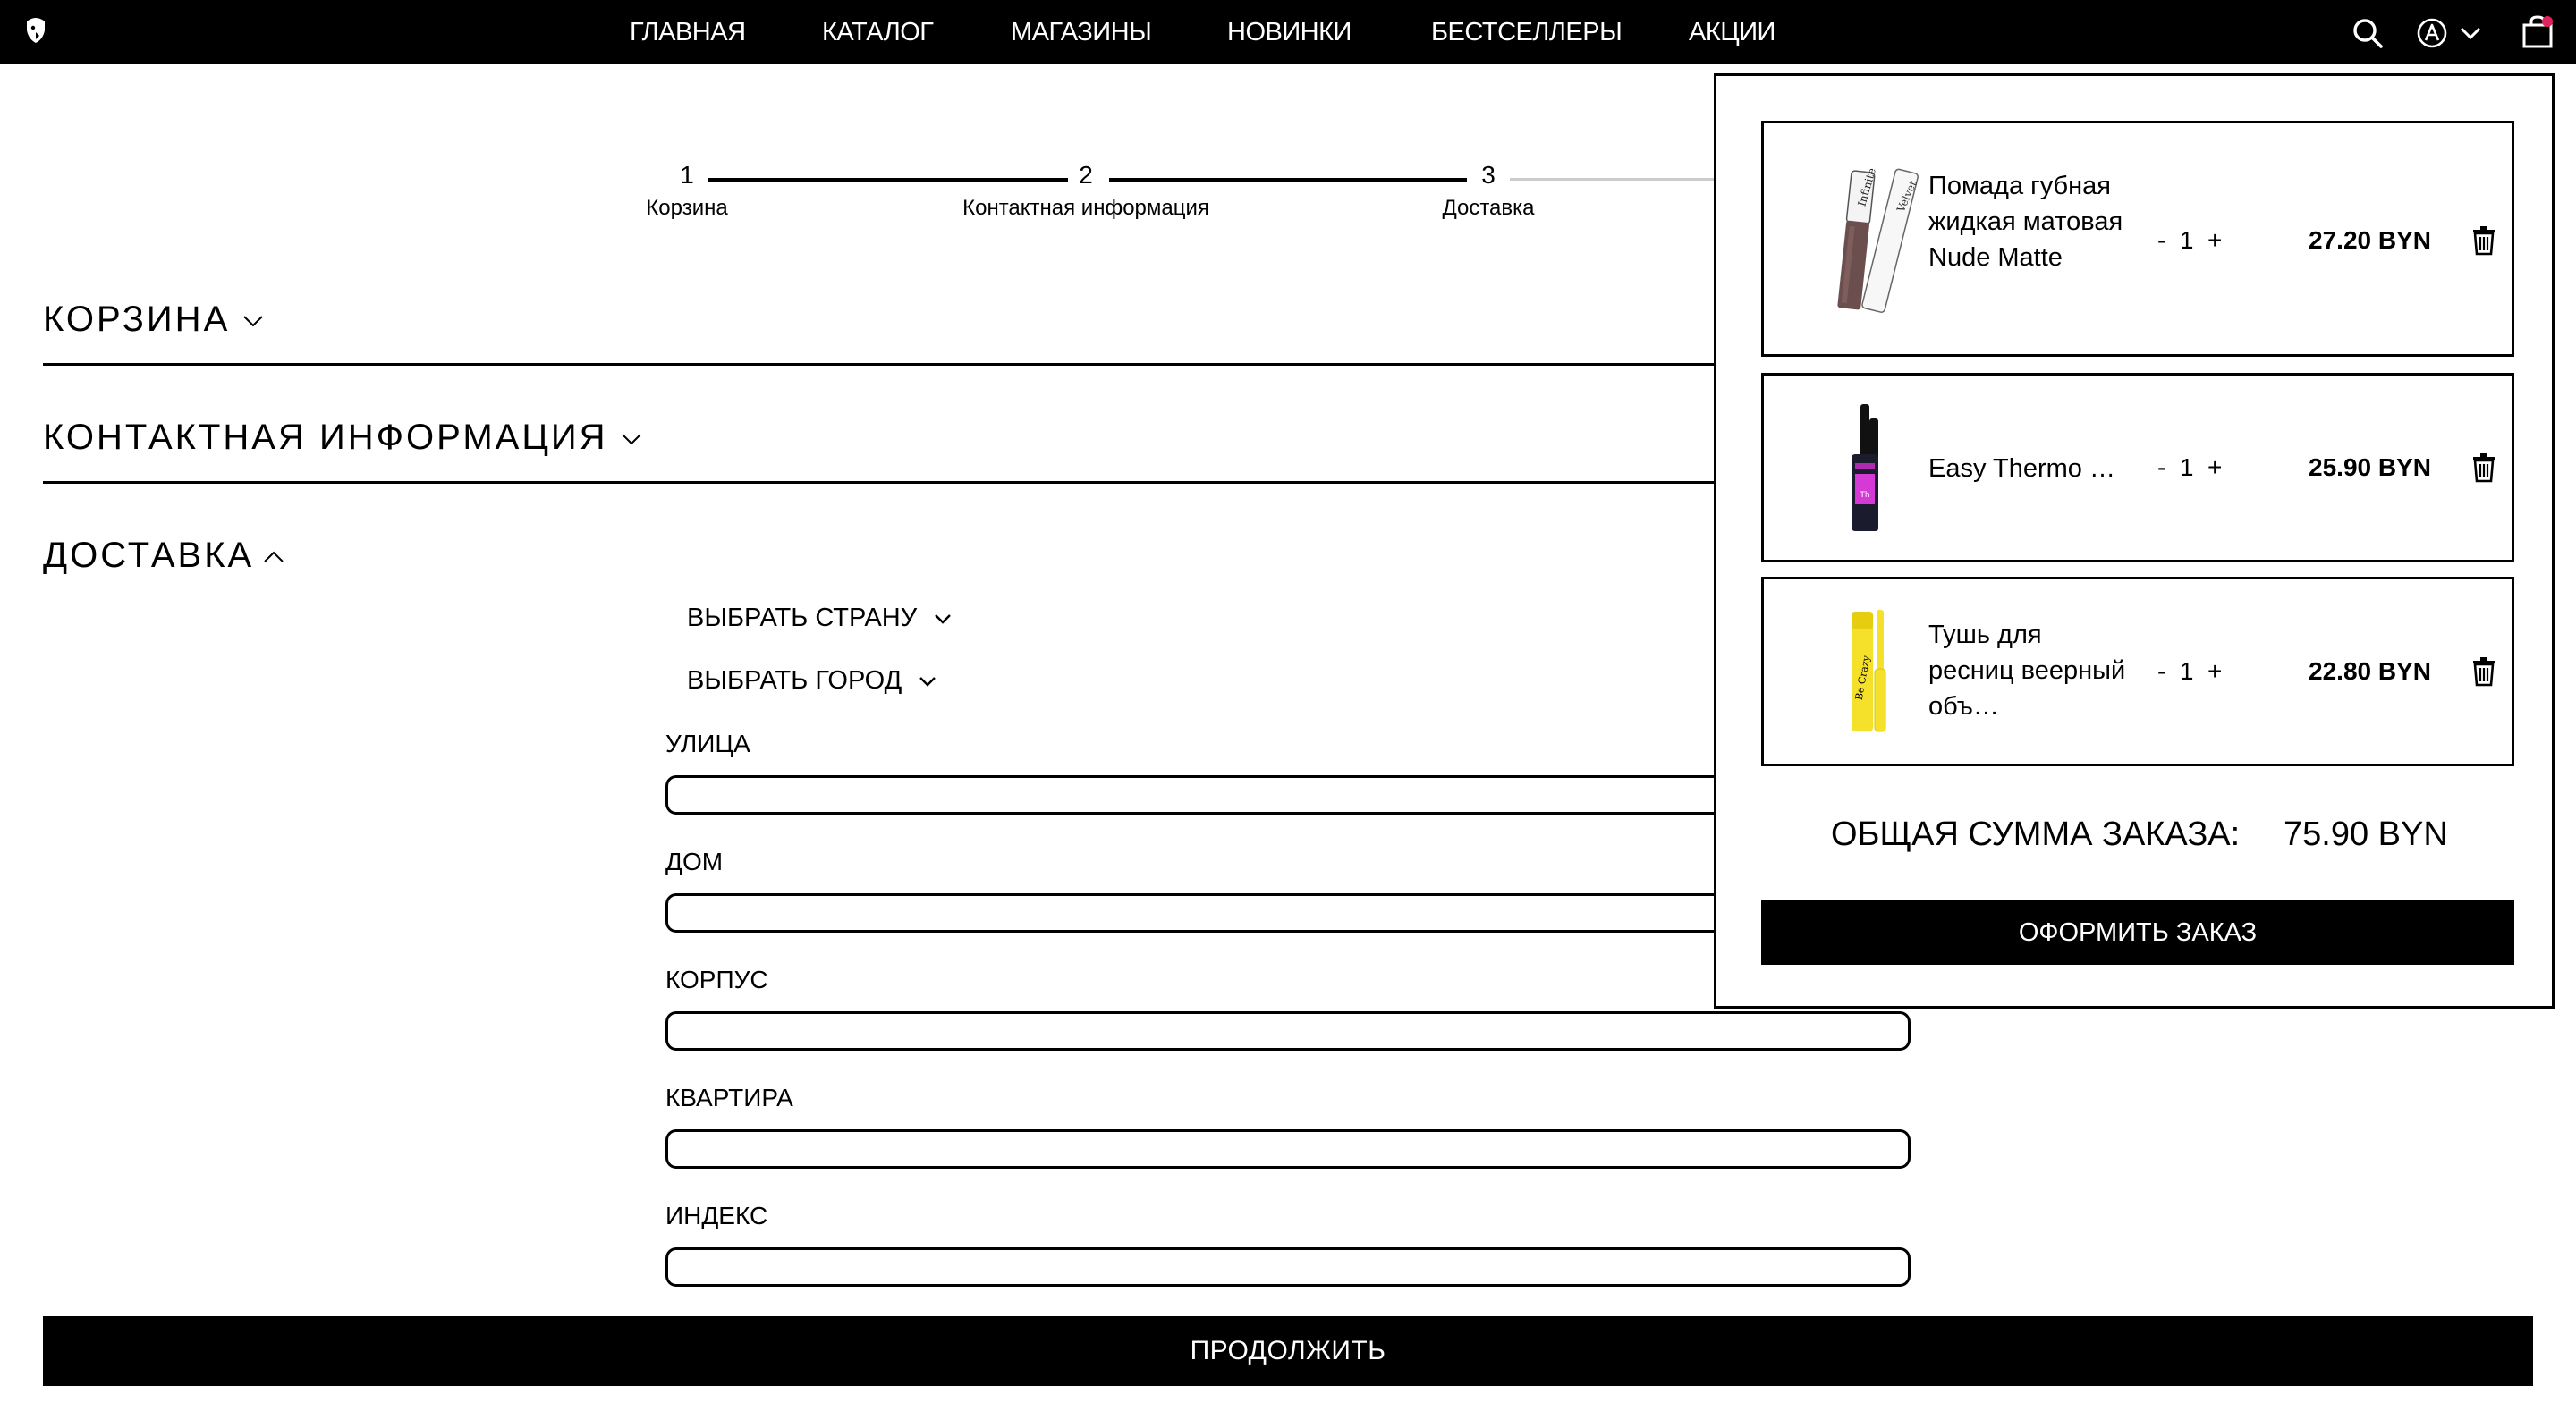  What do you see at coordinates (1871, 671) in the screenshot?
I see `product-image-mascara-yellow: Be Crazy` at bounding box center [1871, 671].